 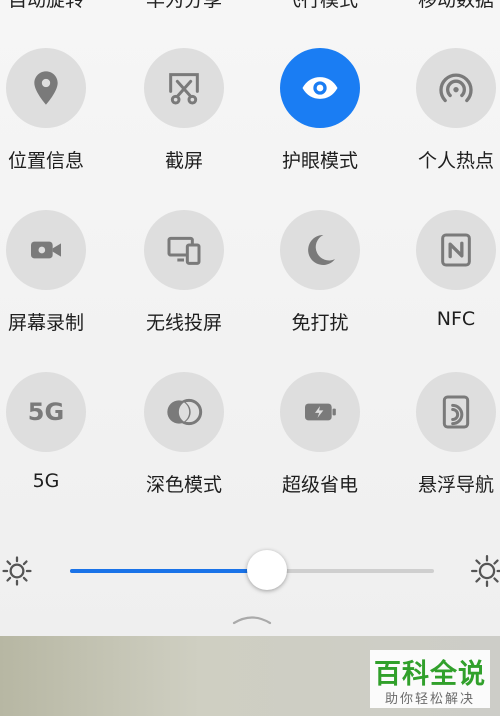 I want to click on tile-nfc-button, so click(x=456, y=250).